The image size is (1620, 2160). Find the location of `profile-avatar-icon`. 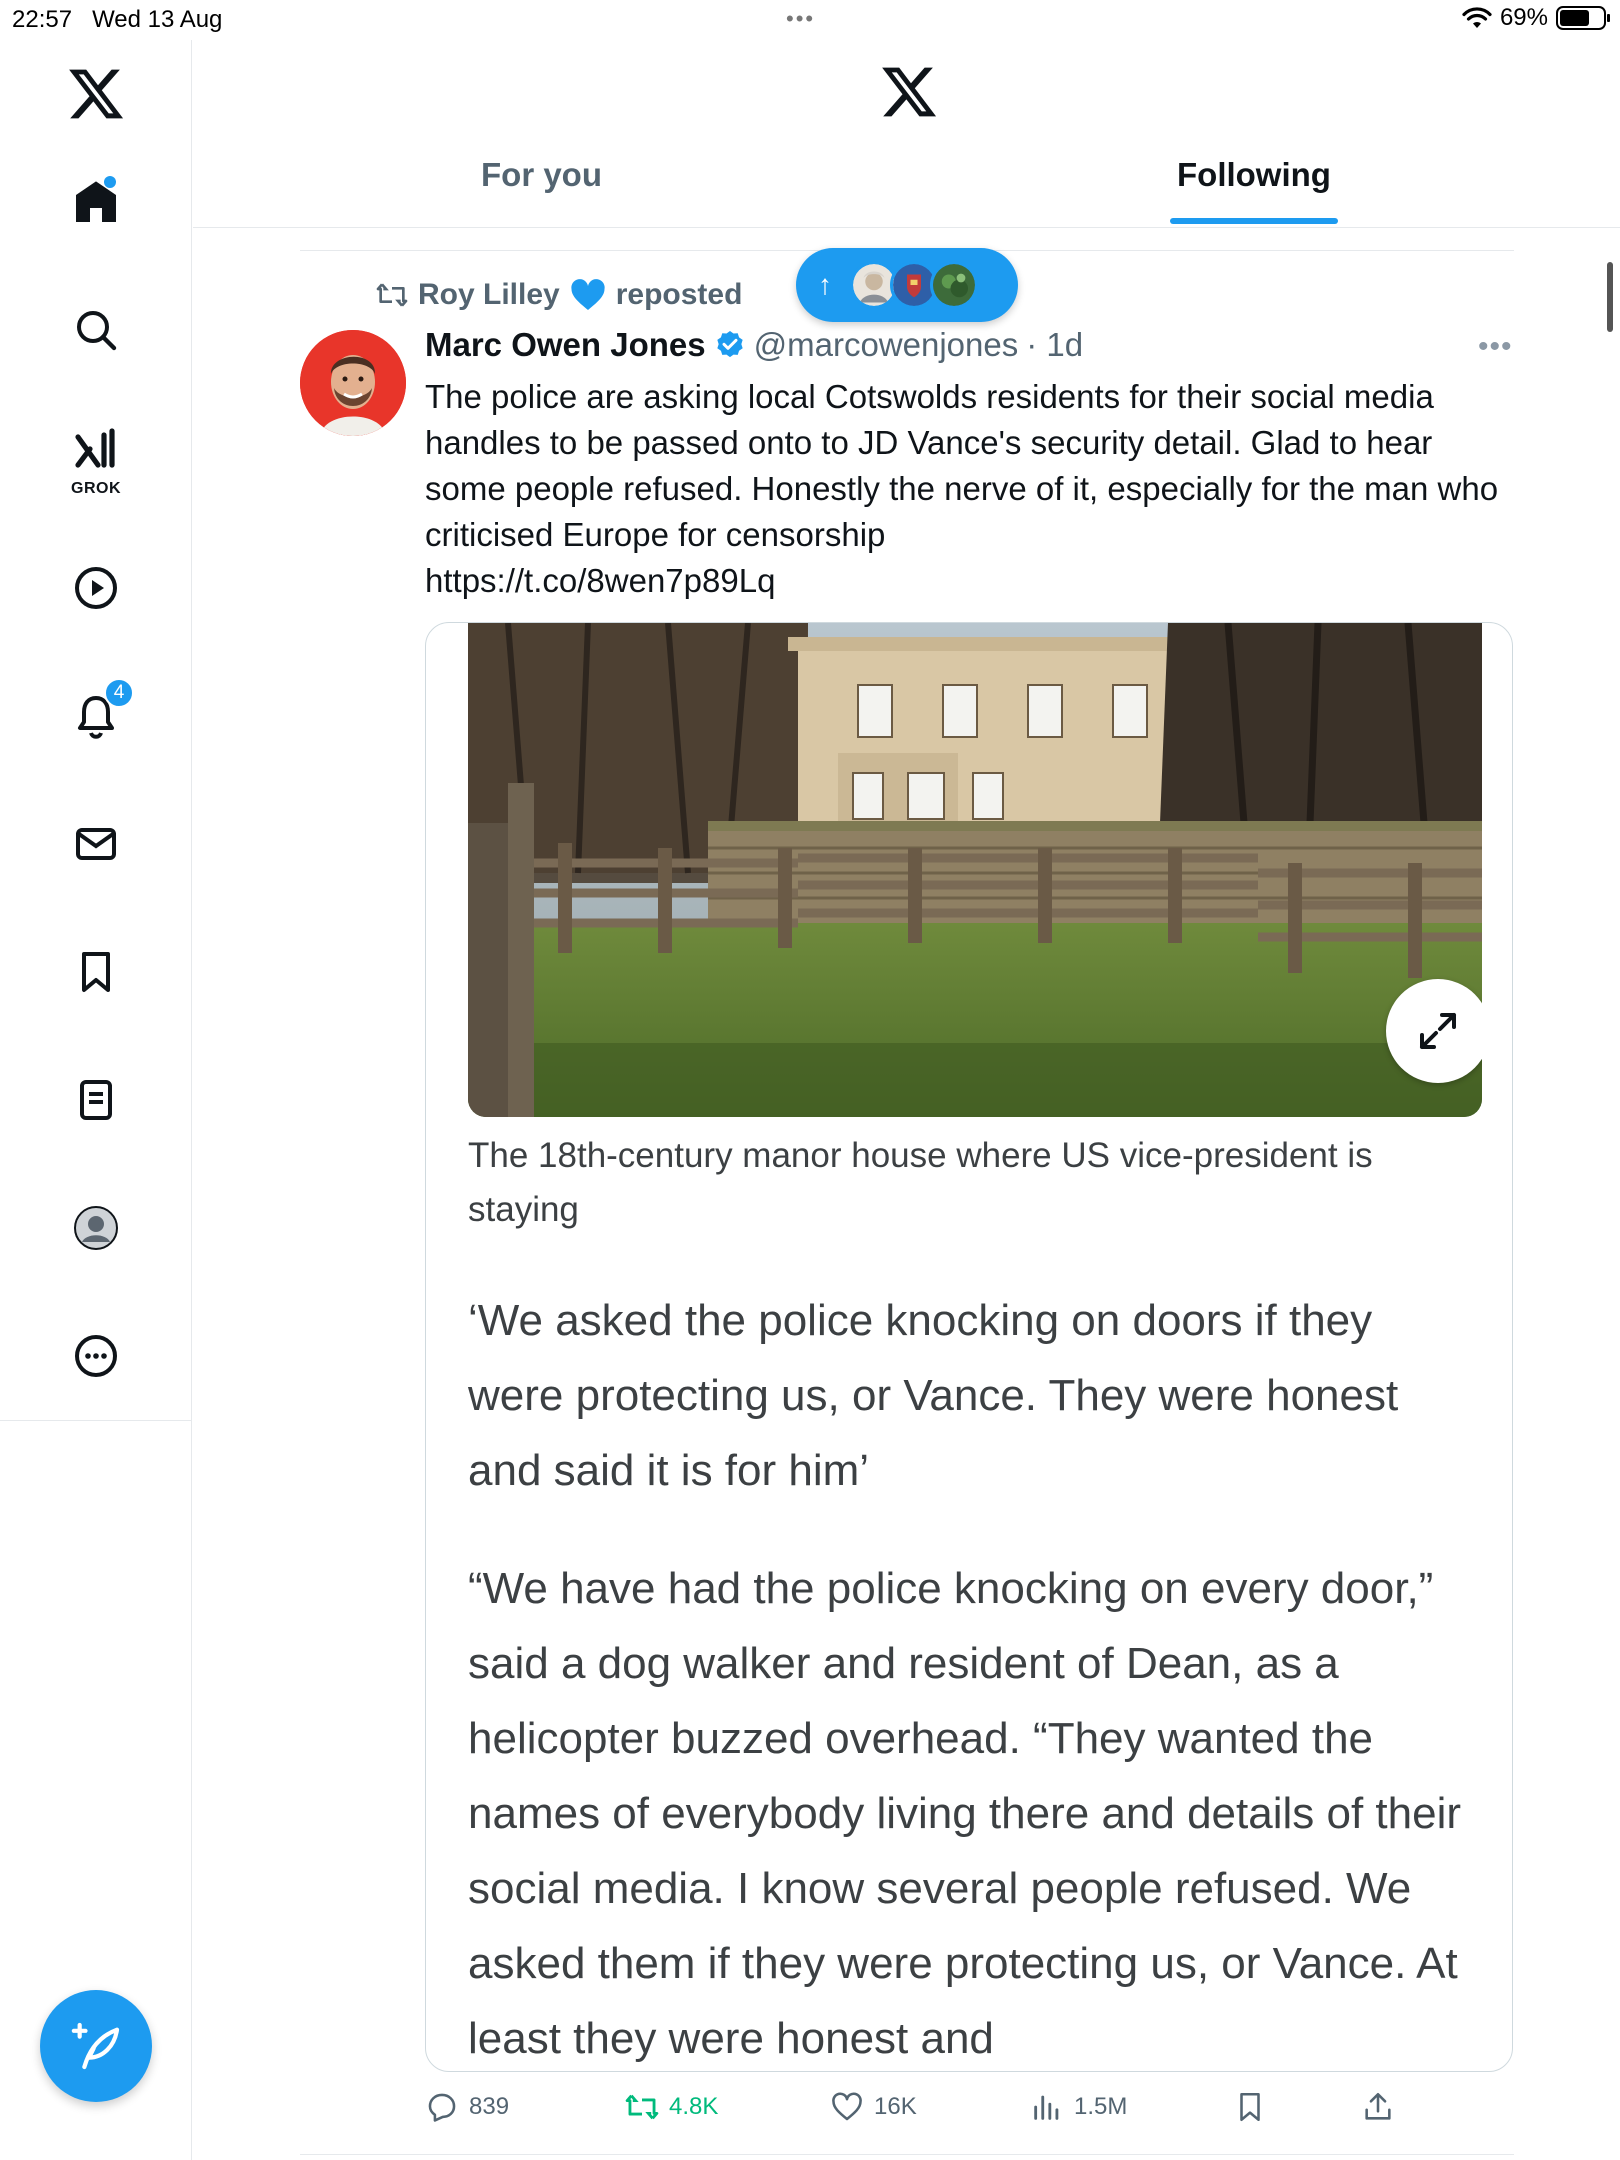

profile-avatar-icon is located at coordinates (96, 1228).